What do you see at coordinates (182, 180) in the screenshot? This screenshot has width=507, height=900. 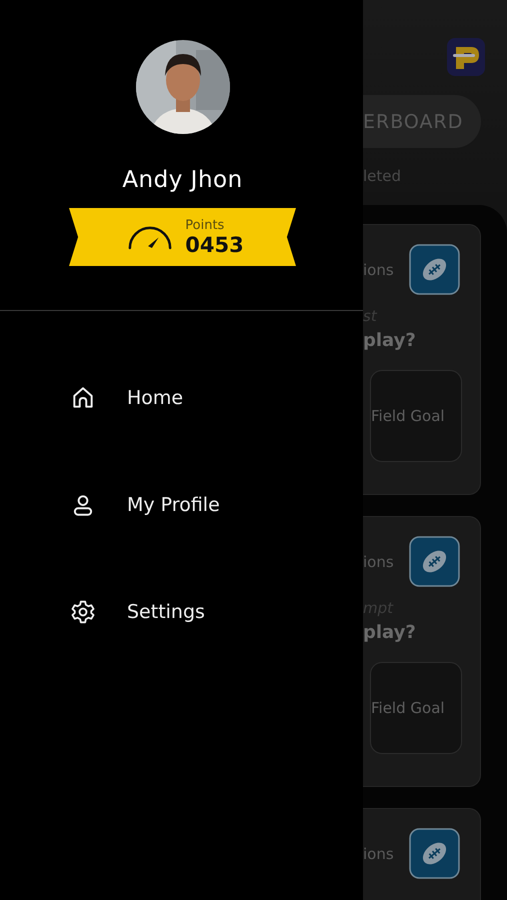 I see `user-name: Andy Jhon` at bounding box center [182, 180].